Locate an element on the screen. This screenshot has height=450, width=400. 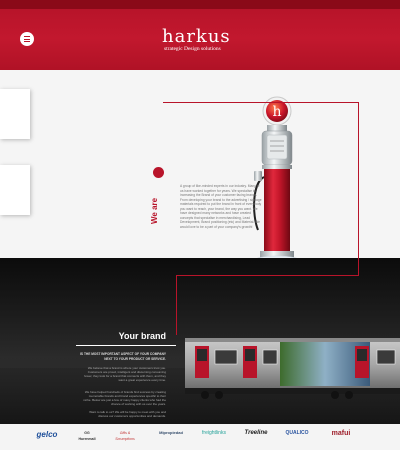
client-logo-text: GG Hurenmall is located at coordinates (87, 436).